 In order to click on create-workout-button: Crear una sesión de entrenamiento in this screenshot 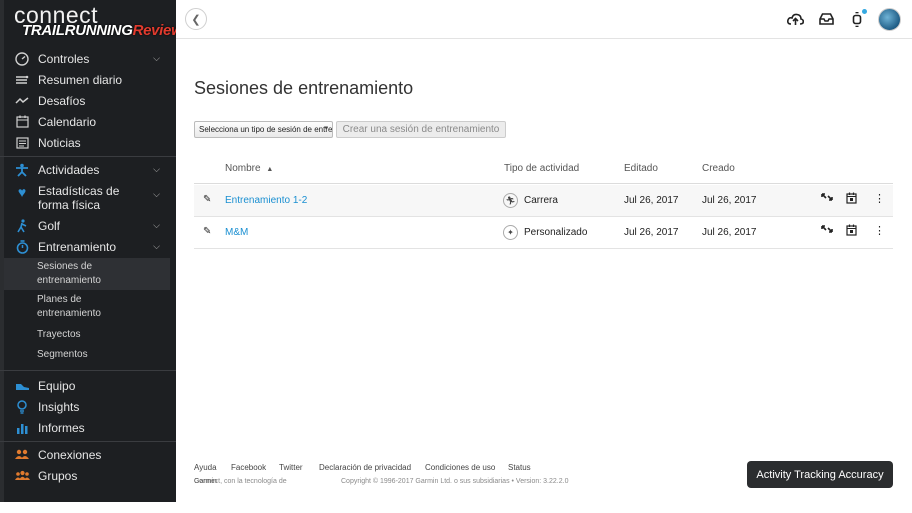, I will do `click(421, 129)`.